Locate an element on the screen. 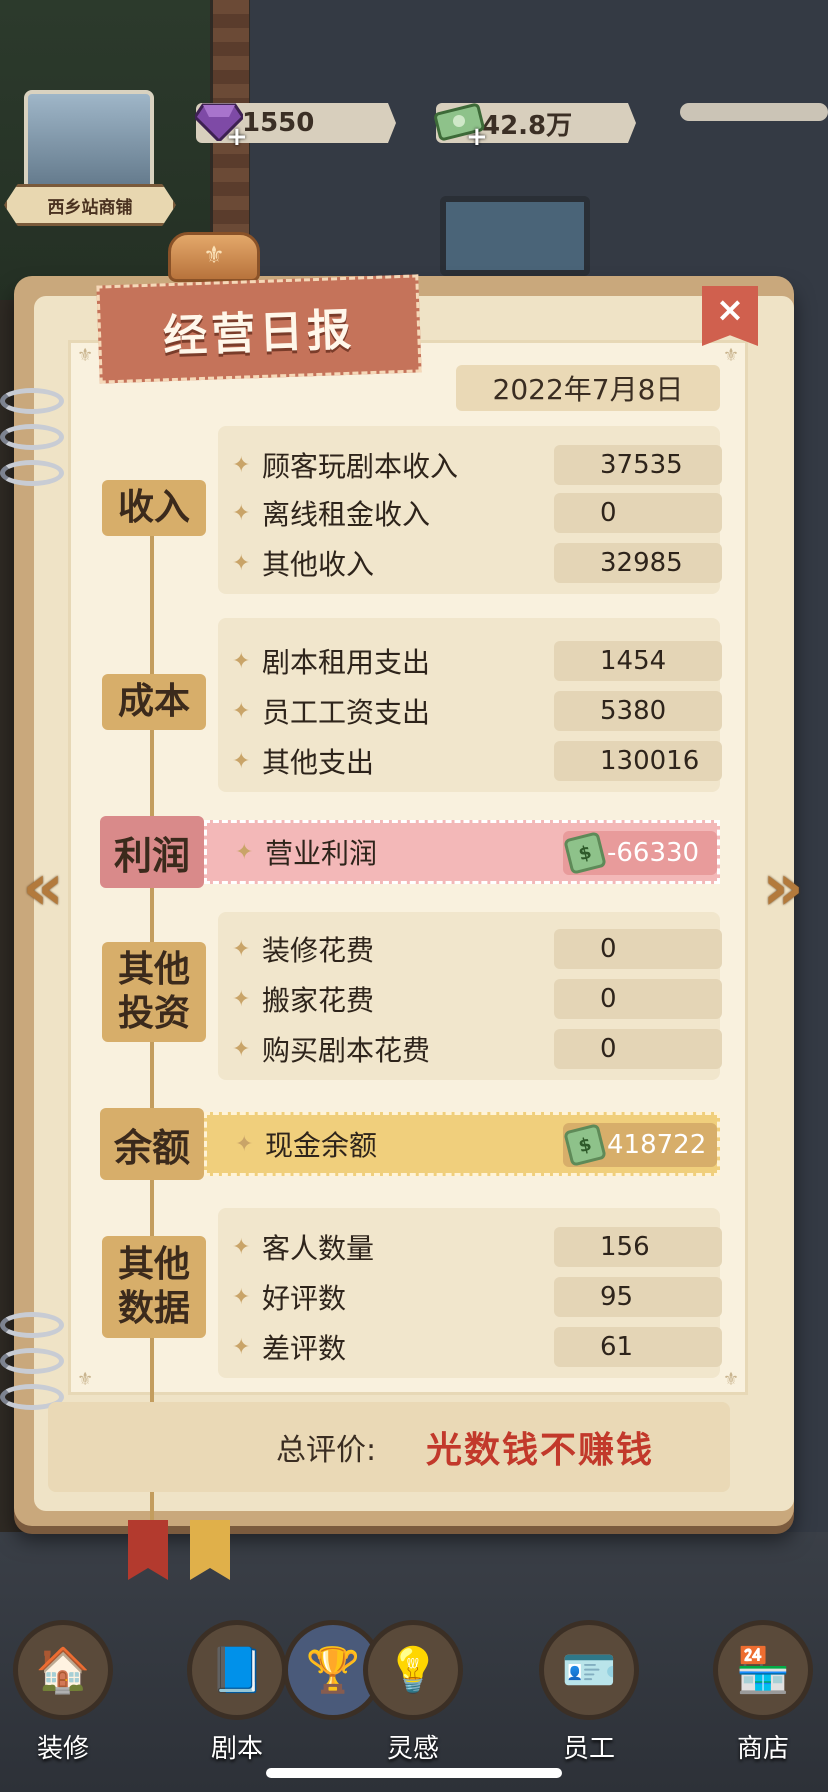 The image size is (828, 1792). clipboard-clip: ⚜ is located at coordinates (214, 257).